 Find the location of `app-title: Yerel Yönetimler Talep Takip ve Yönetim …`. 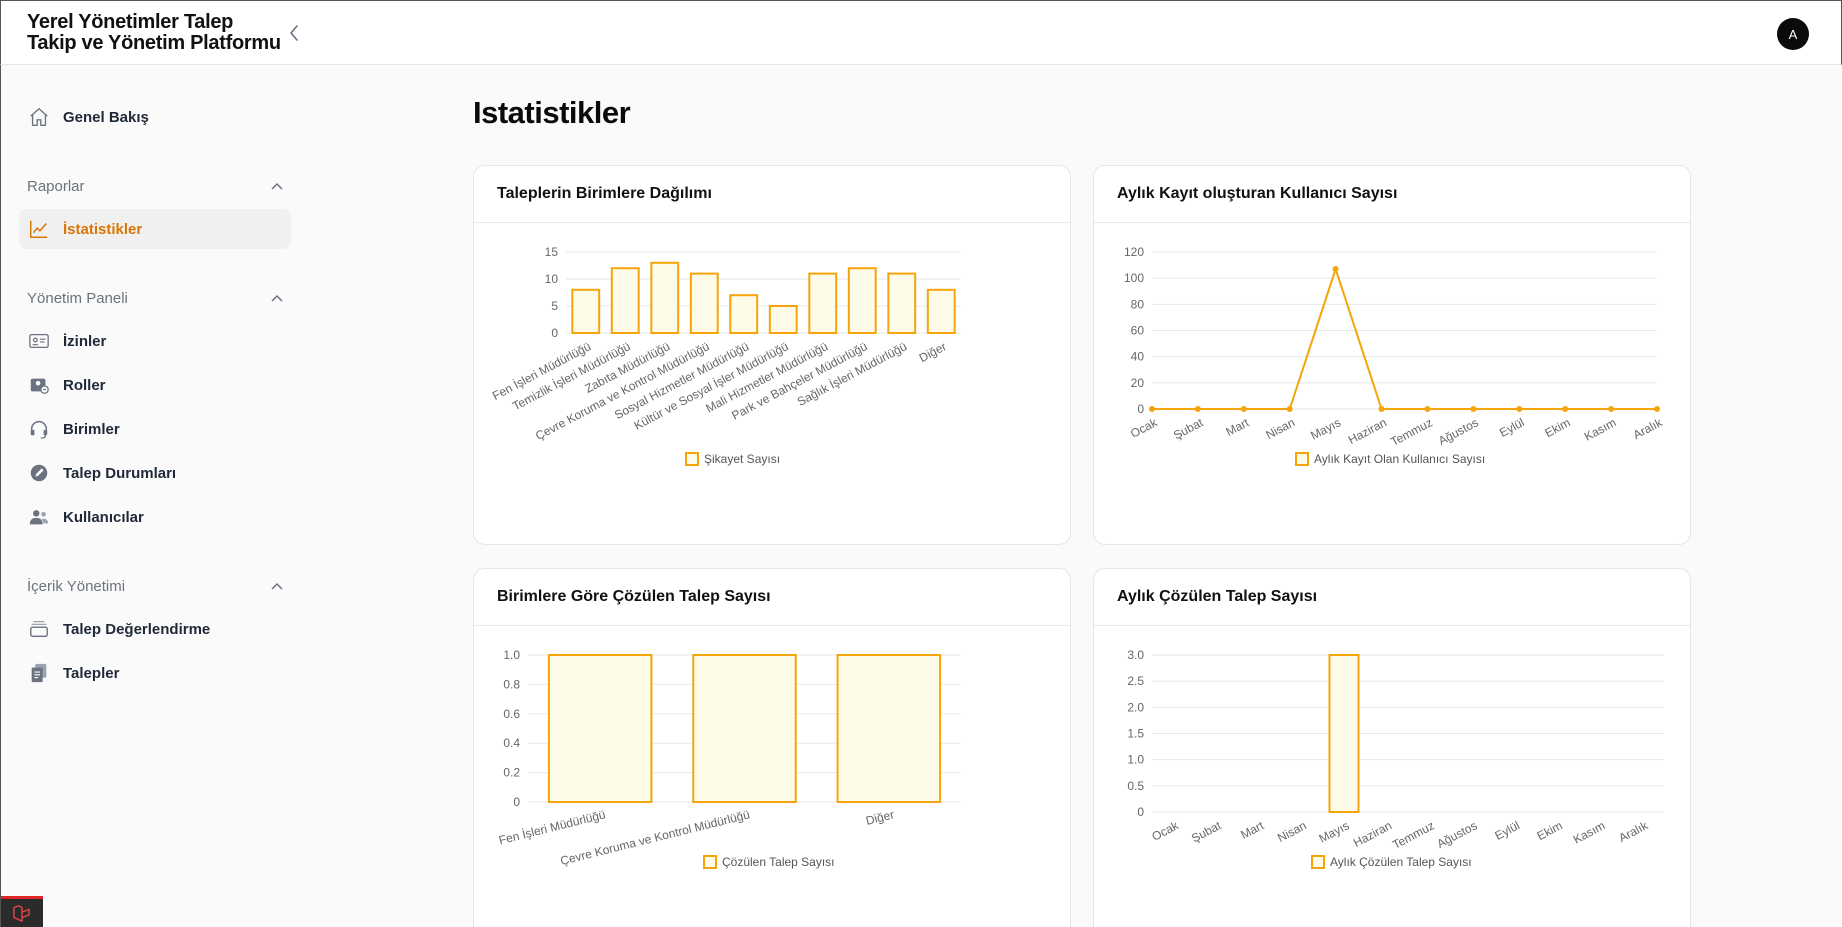

app-title: Yerel Yönetimler Talep Takip ve Yönetim … is located at coordinates (154, 33).